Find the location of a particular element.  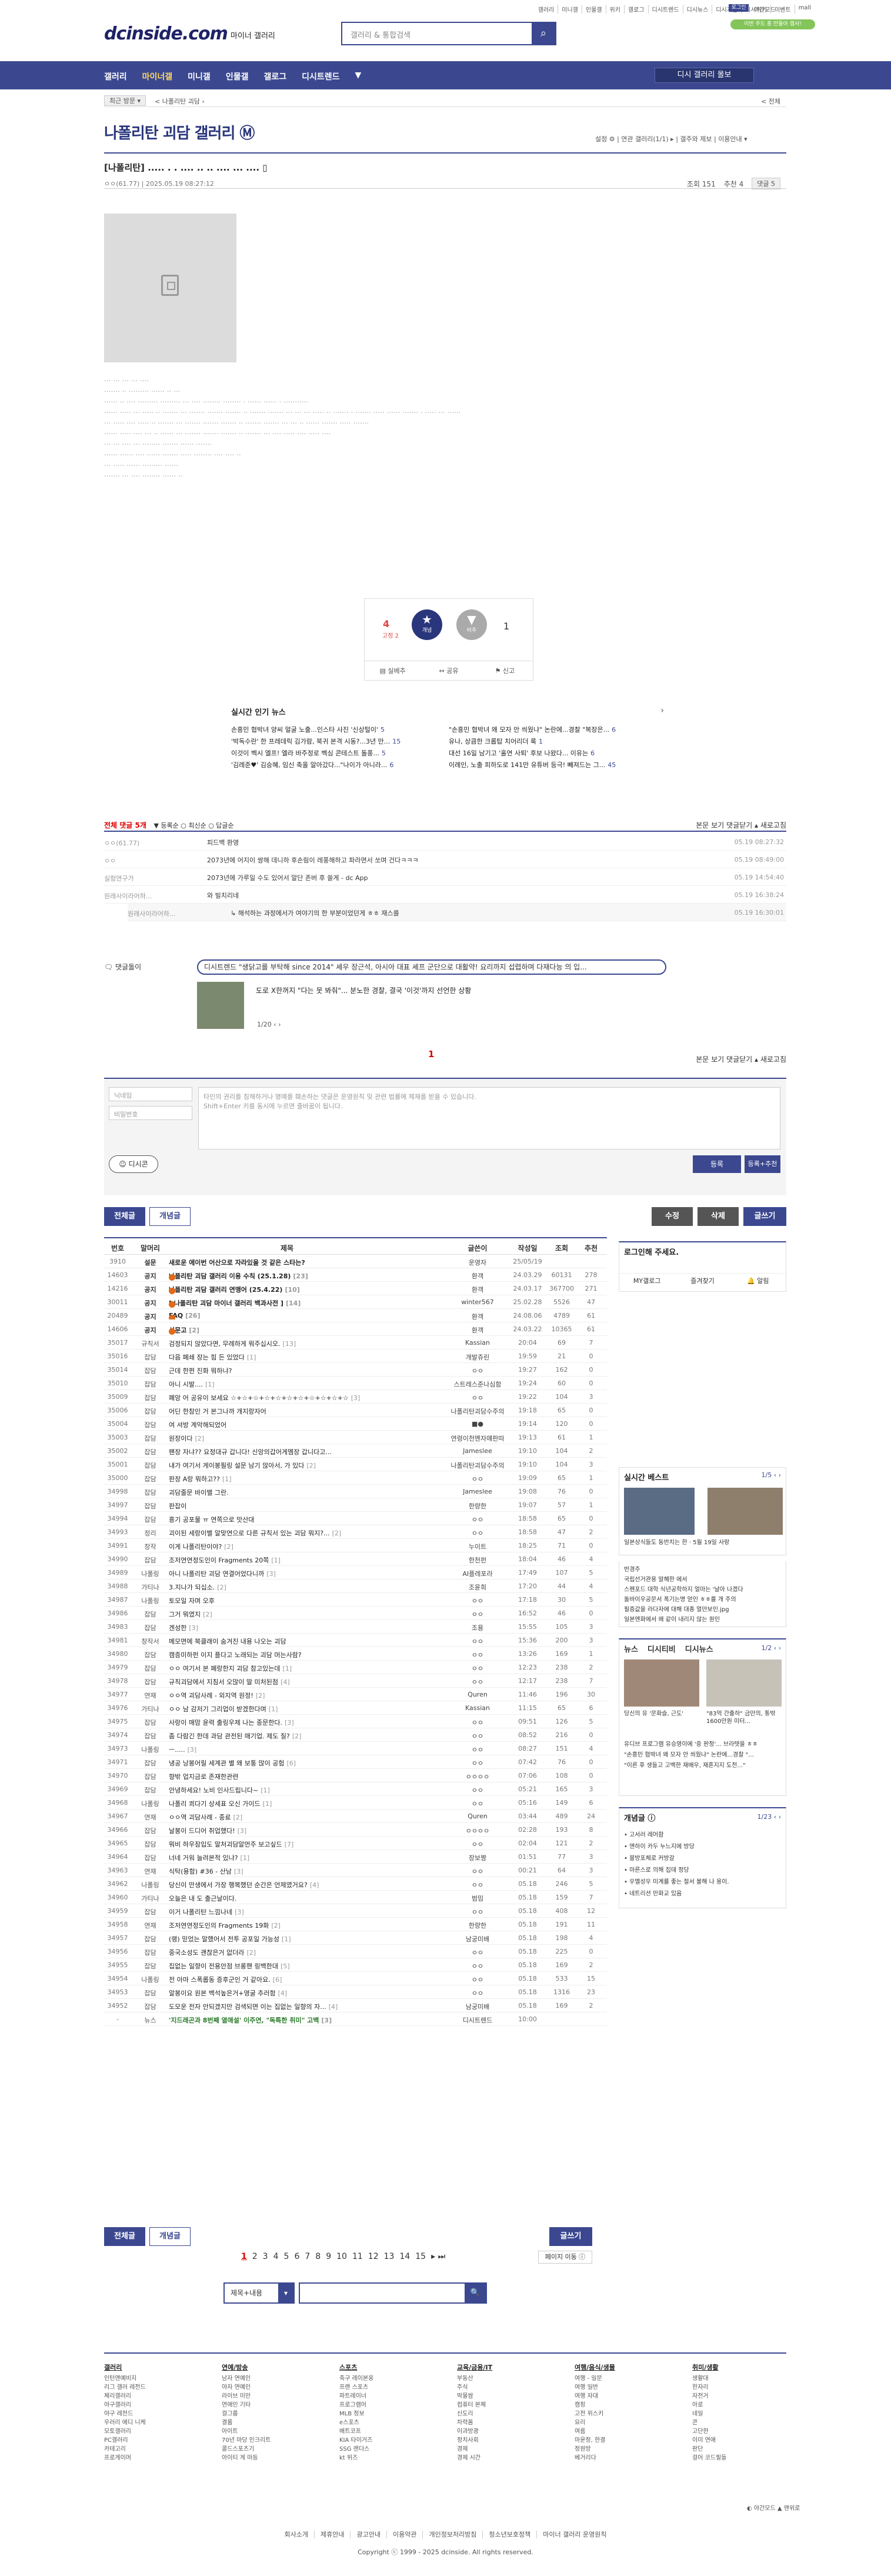

row-title: 나폴리 쾨다기 상세표 오신 가이드 [1] is located at coordinates (307, 1803).